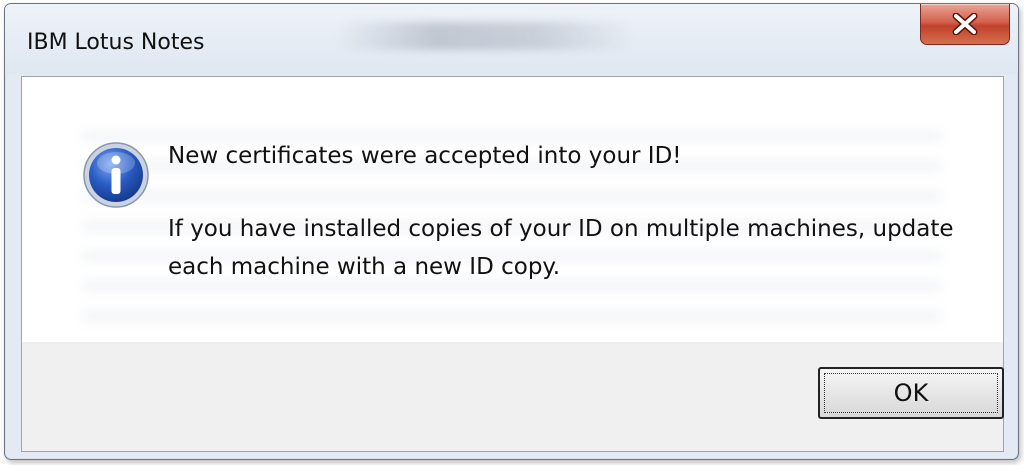 This screenshot has width=1024, height=465. I want to click on close-x-icon, so click(965, 24).